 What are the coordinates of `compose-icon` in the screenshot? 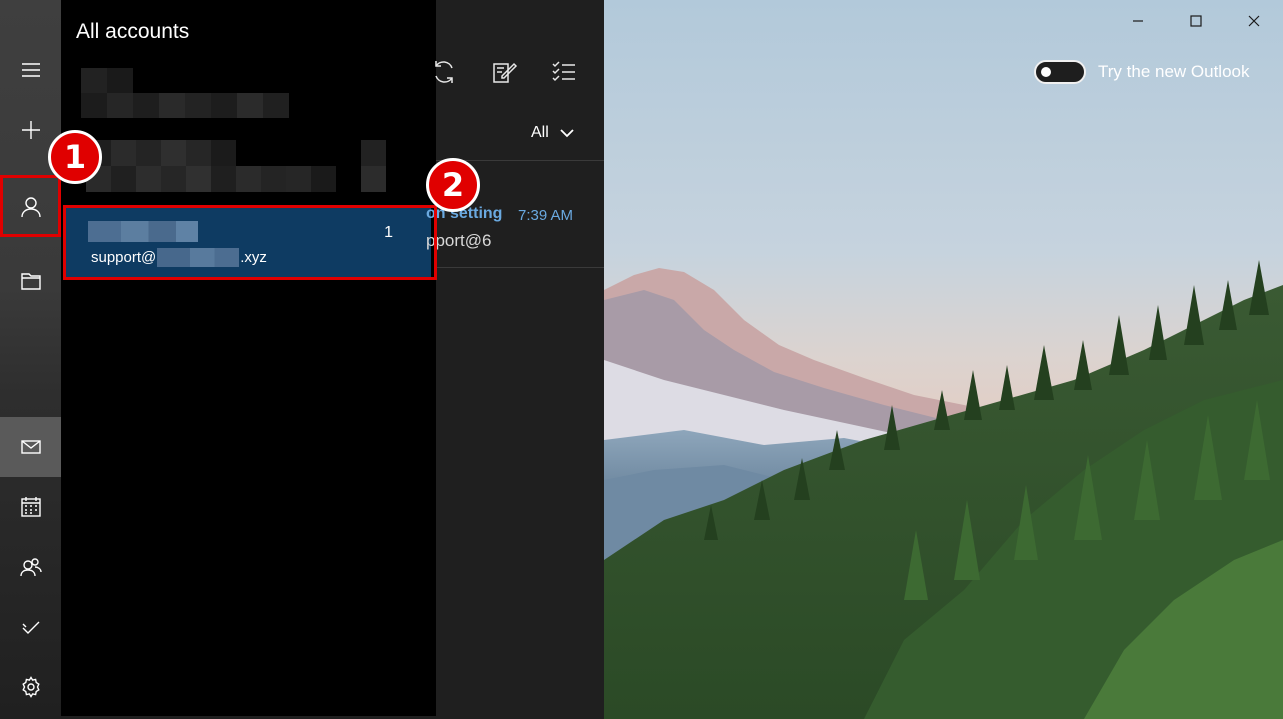 It's located at (505, 72).